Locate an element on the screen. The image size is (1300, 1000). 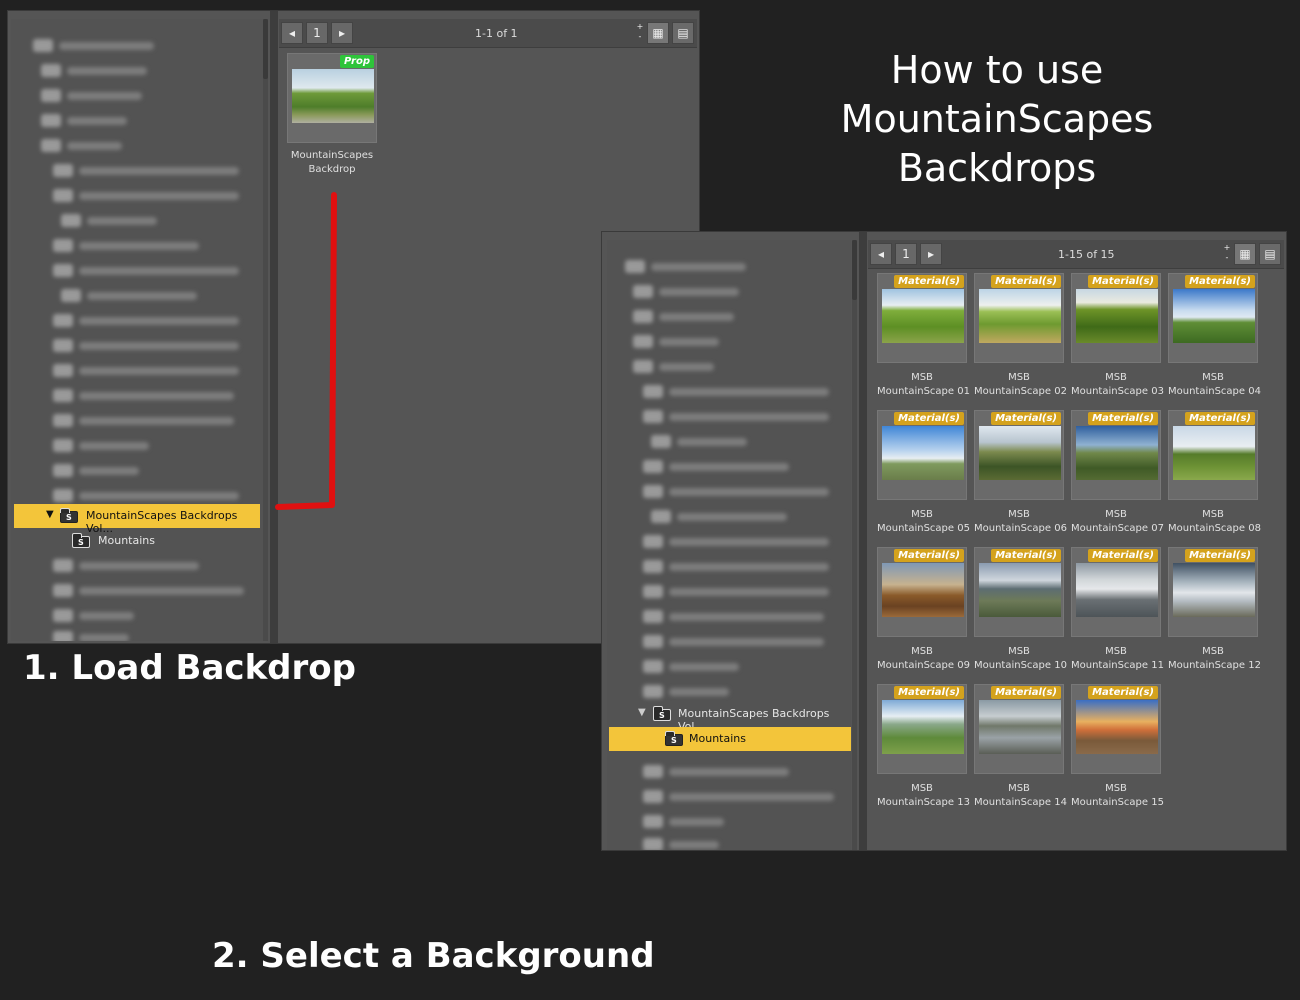
asset-tile: Material(s) MSB MountainScape 10 is located at coordinates (1020, 610).